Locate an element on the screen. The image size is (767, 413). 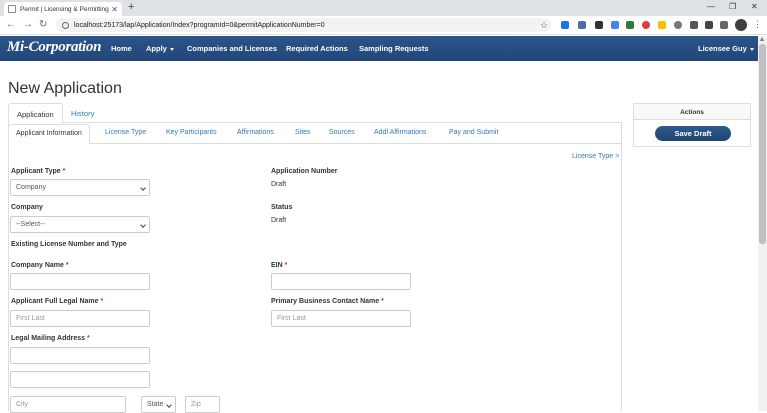
primary-contact-label: Primary Business Contact Name * is located at coordinates (327, 301).